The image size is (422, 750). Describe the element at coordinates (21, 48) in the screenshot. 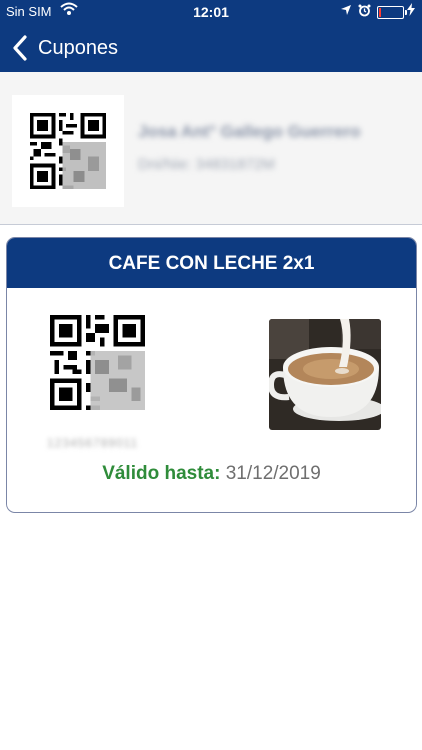

I see `chevron-left-icon` at that location.